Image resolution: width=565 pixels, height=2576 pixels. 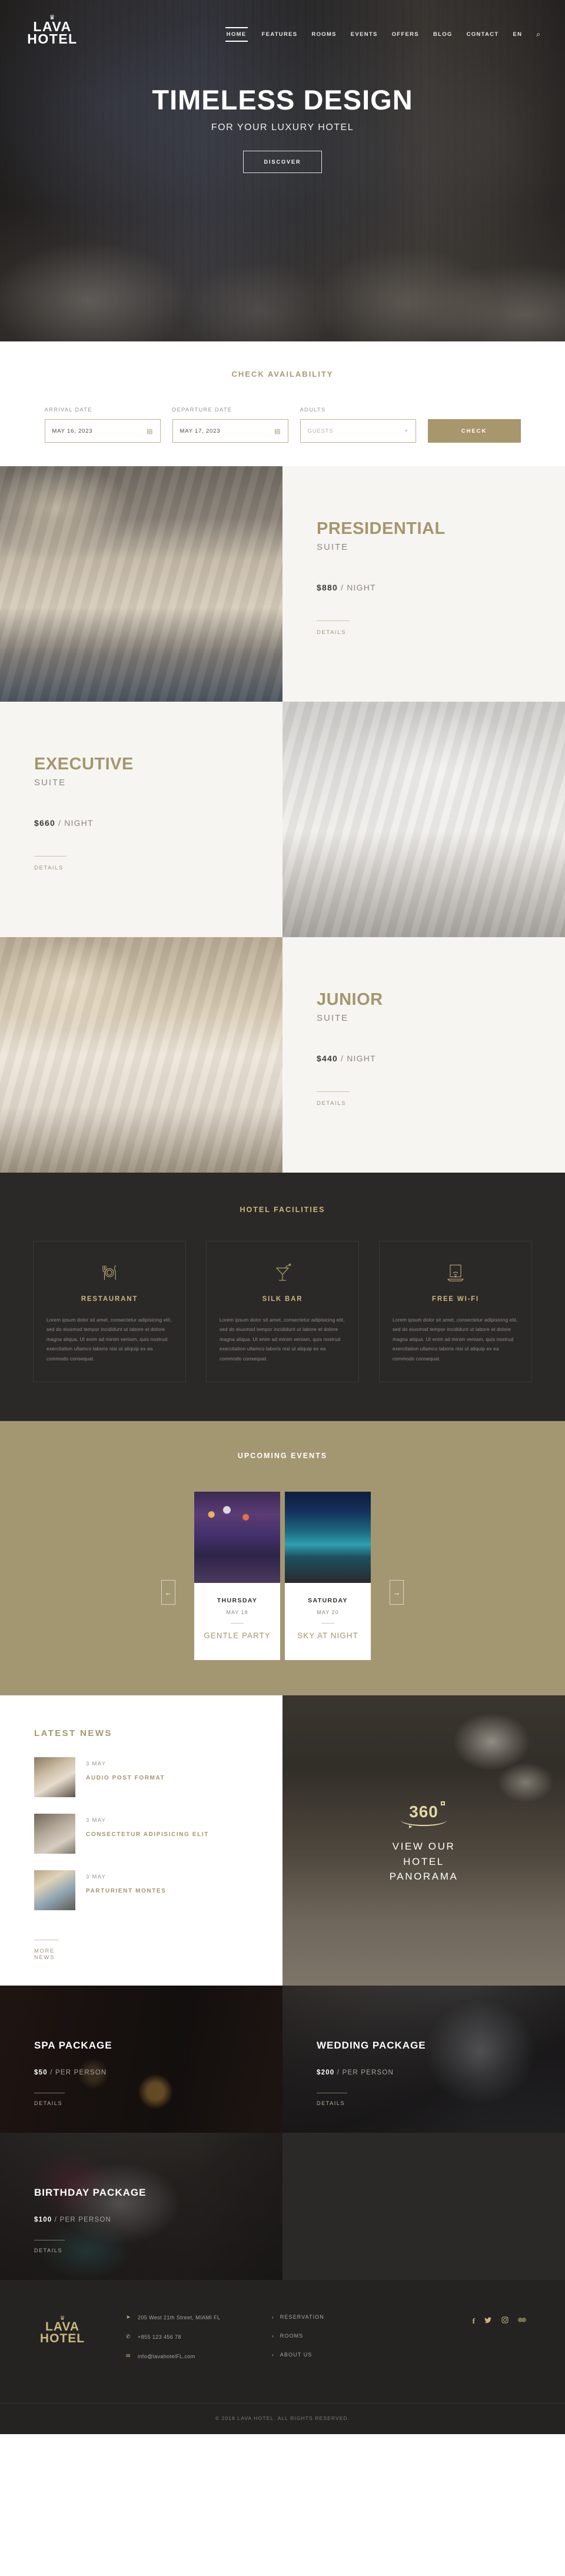 I want to click on facilities-title: HOTEL FACILITIES, so click(x=282, y=1210).